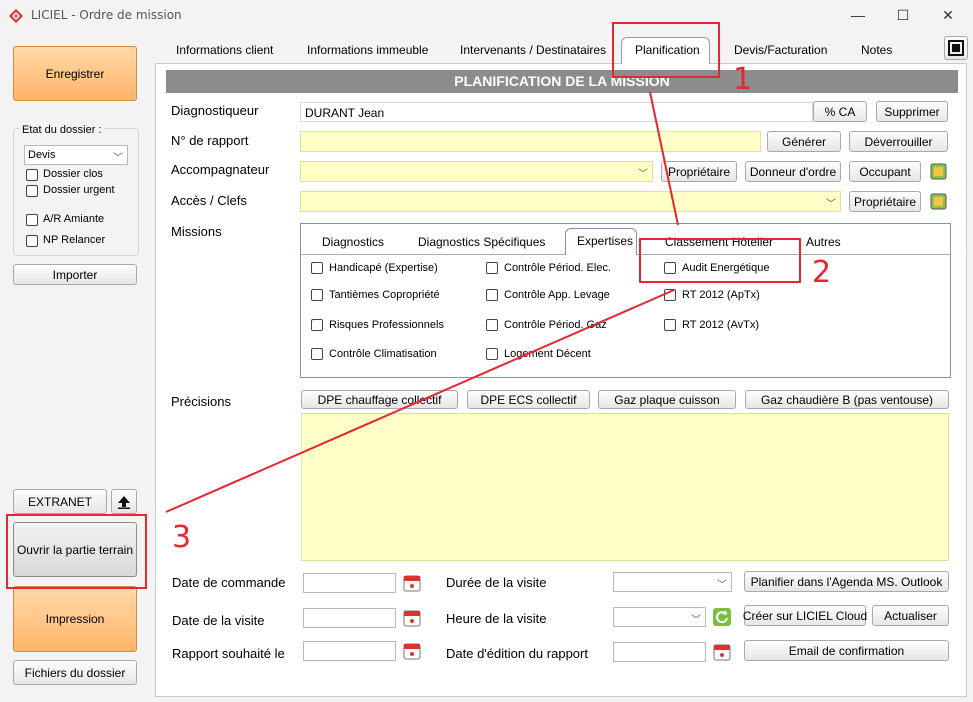 The image size is (973, 702). I want to click on annotation-number-2: 2, so click(822, 272).